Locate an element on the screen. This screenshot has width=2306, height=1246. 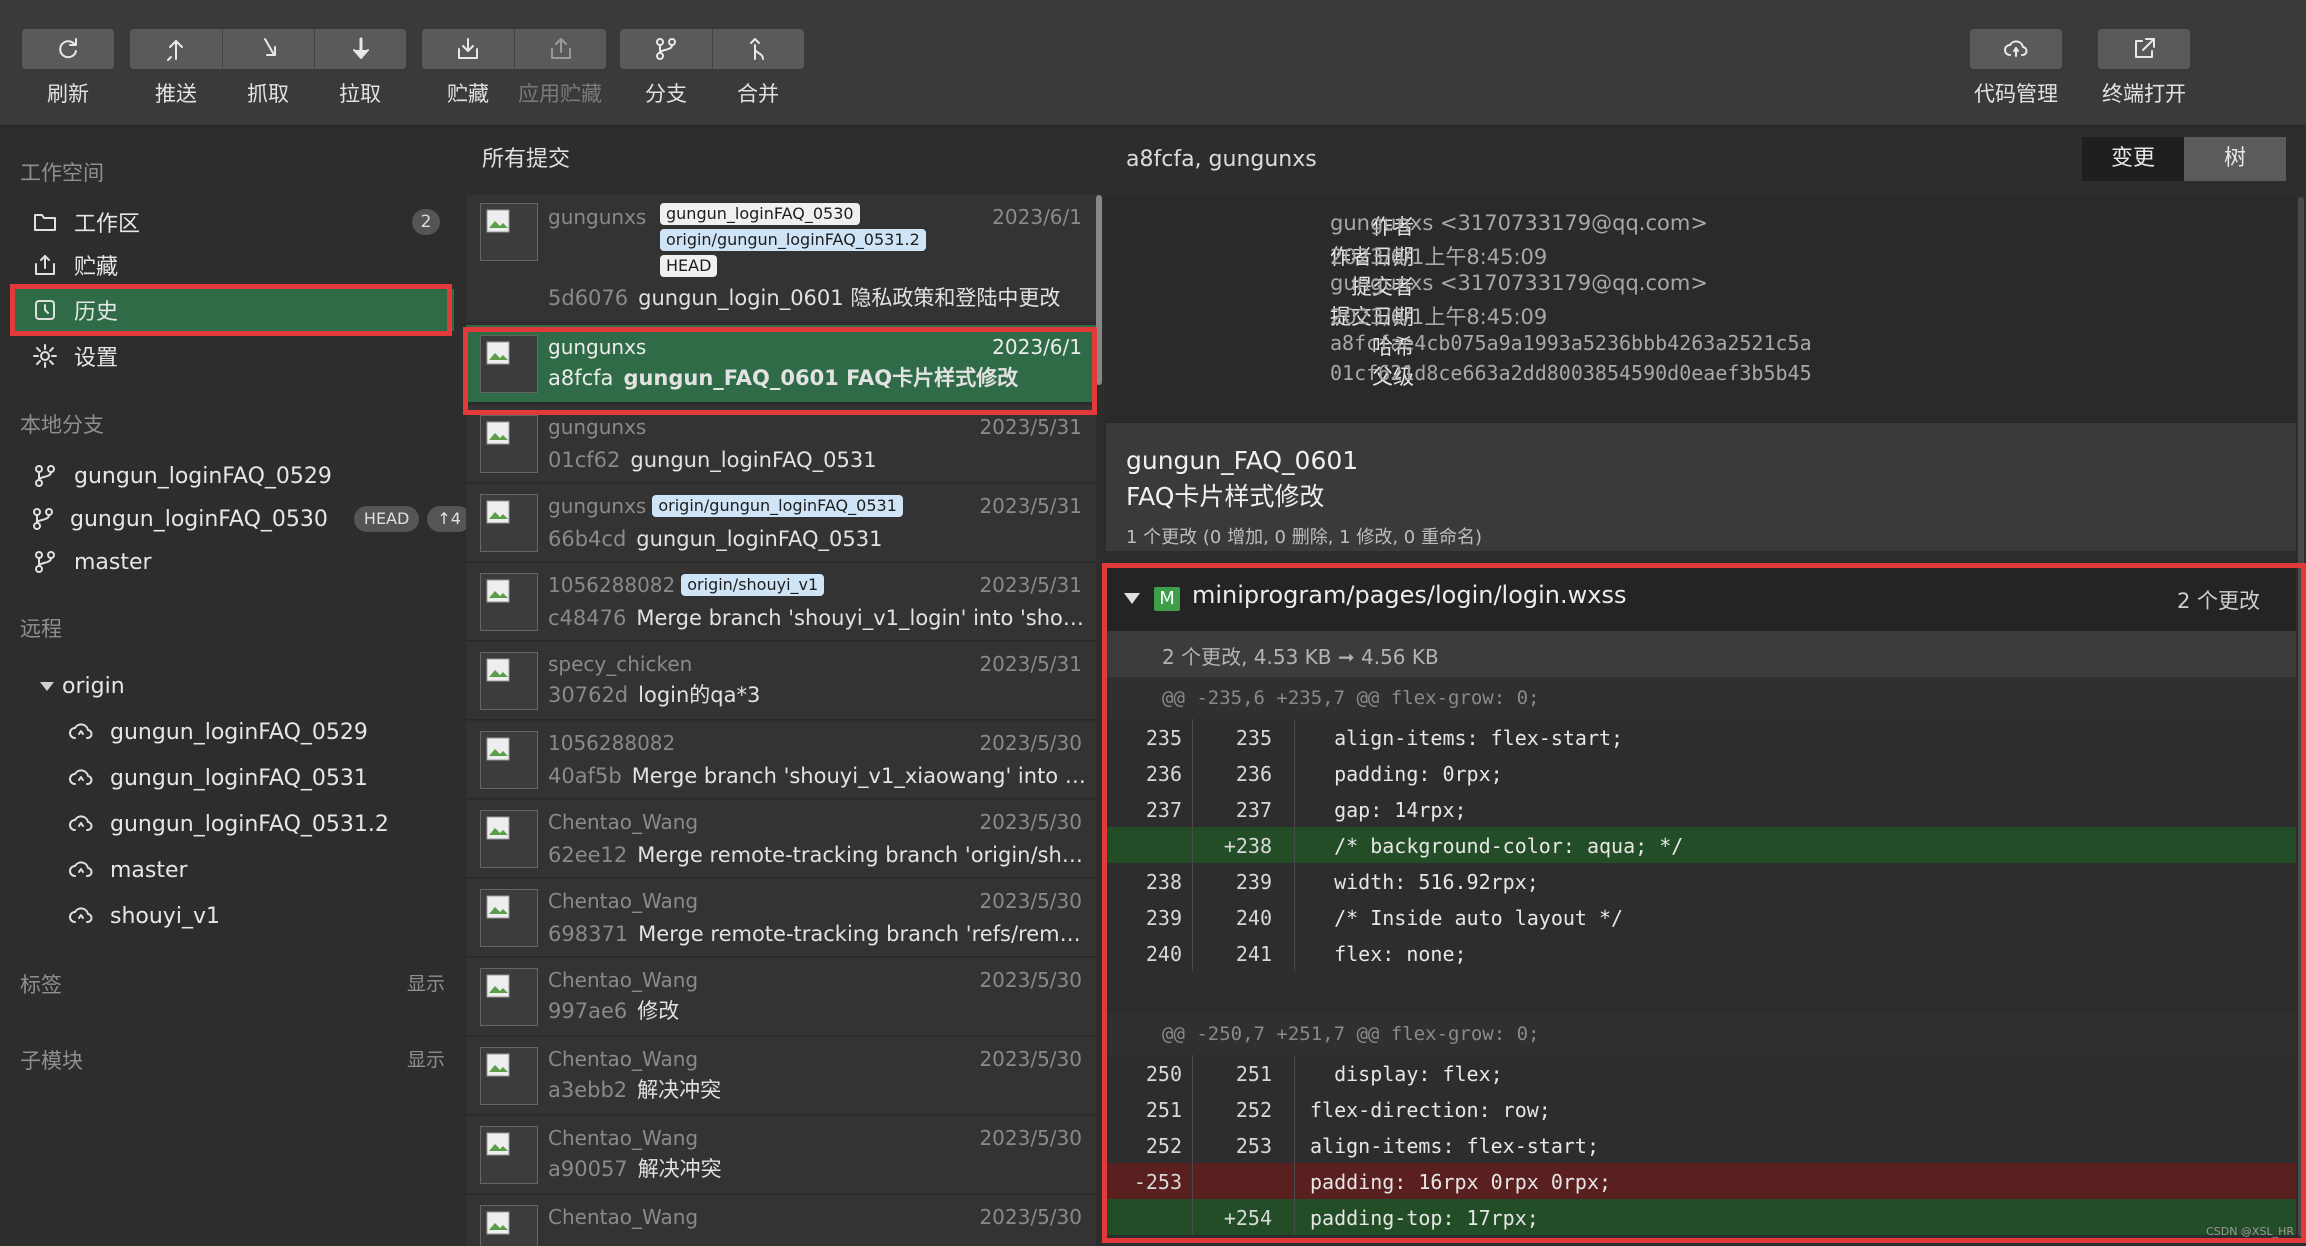
file-size-change: 2 个更改, 4.53 KB ➞ 4.56 KB is located at coordinates (1300, 657).